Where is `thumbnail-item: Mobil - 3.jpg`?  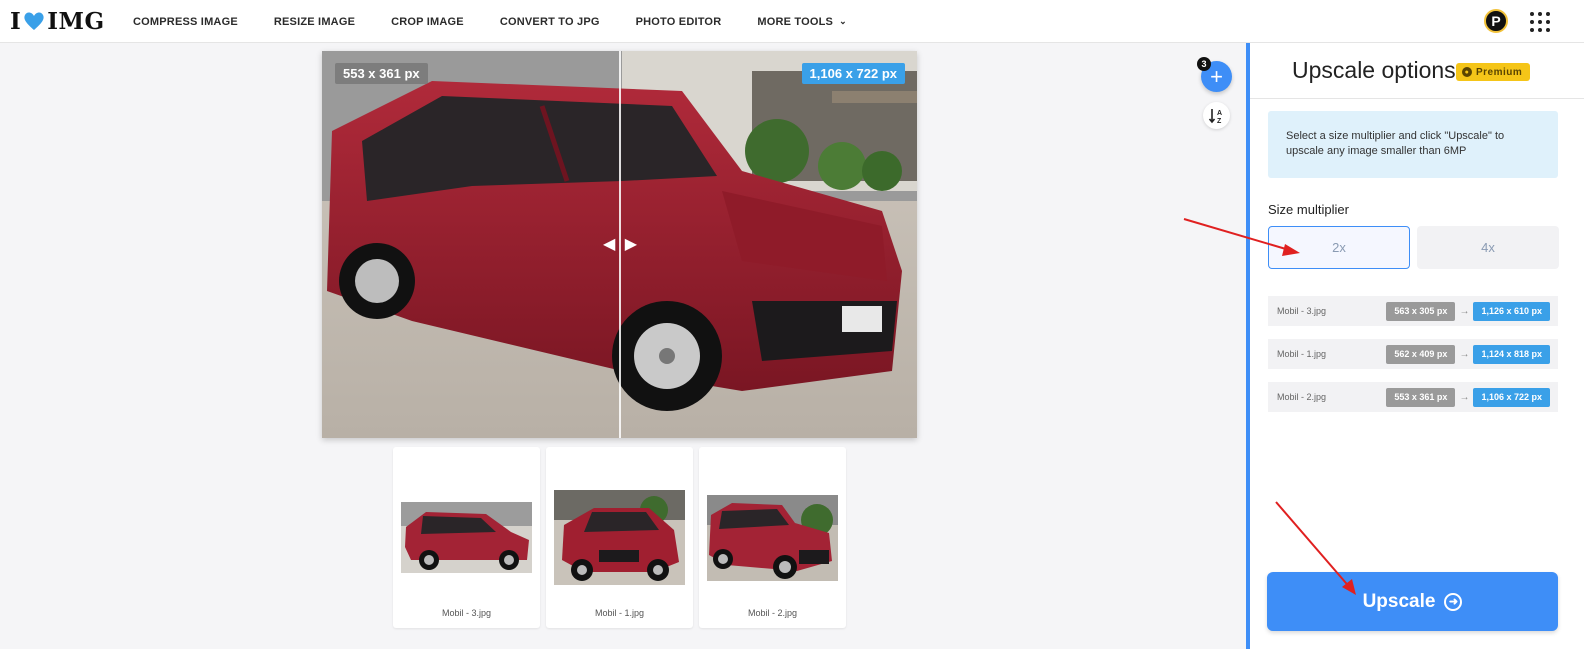 thumbnail-item: Mobil - 3.jpg is located at coordinates (466, 537).